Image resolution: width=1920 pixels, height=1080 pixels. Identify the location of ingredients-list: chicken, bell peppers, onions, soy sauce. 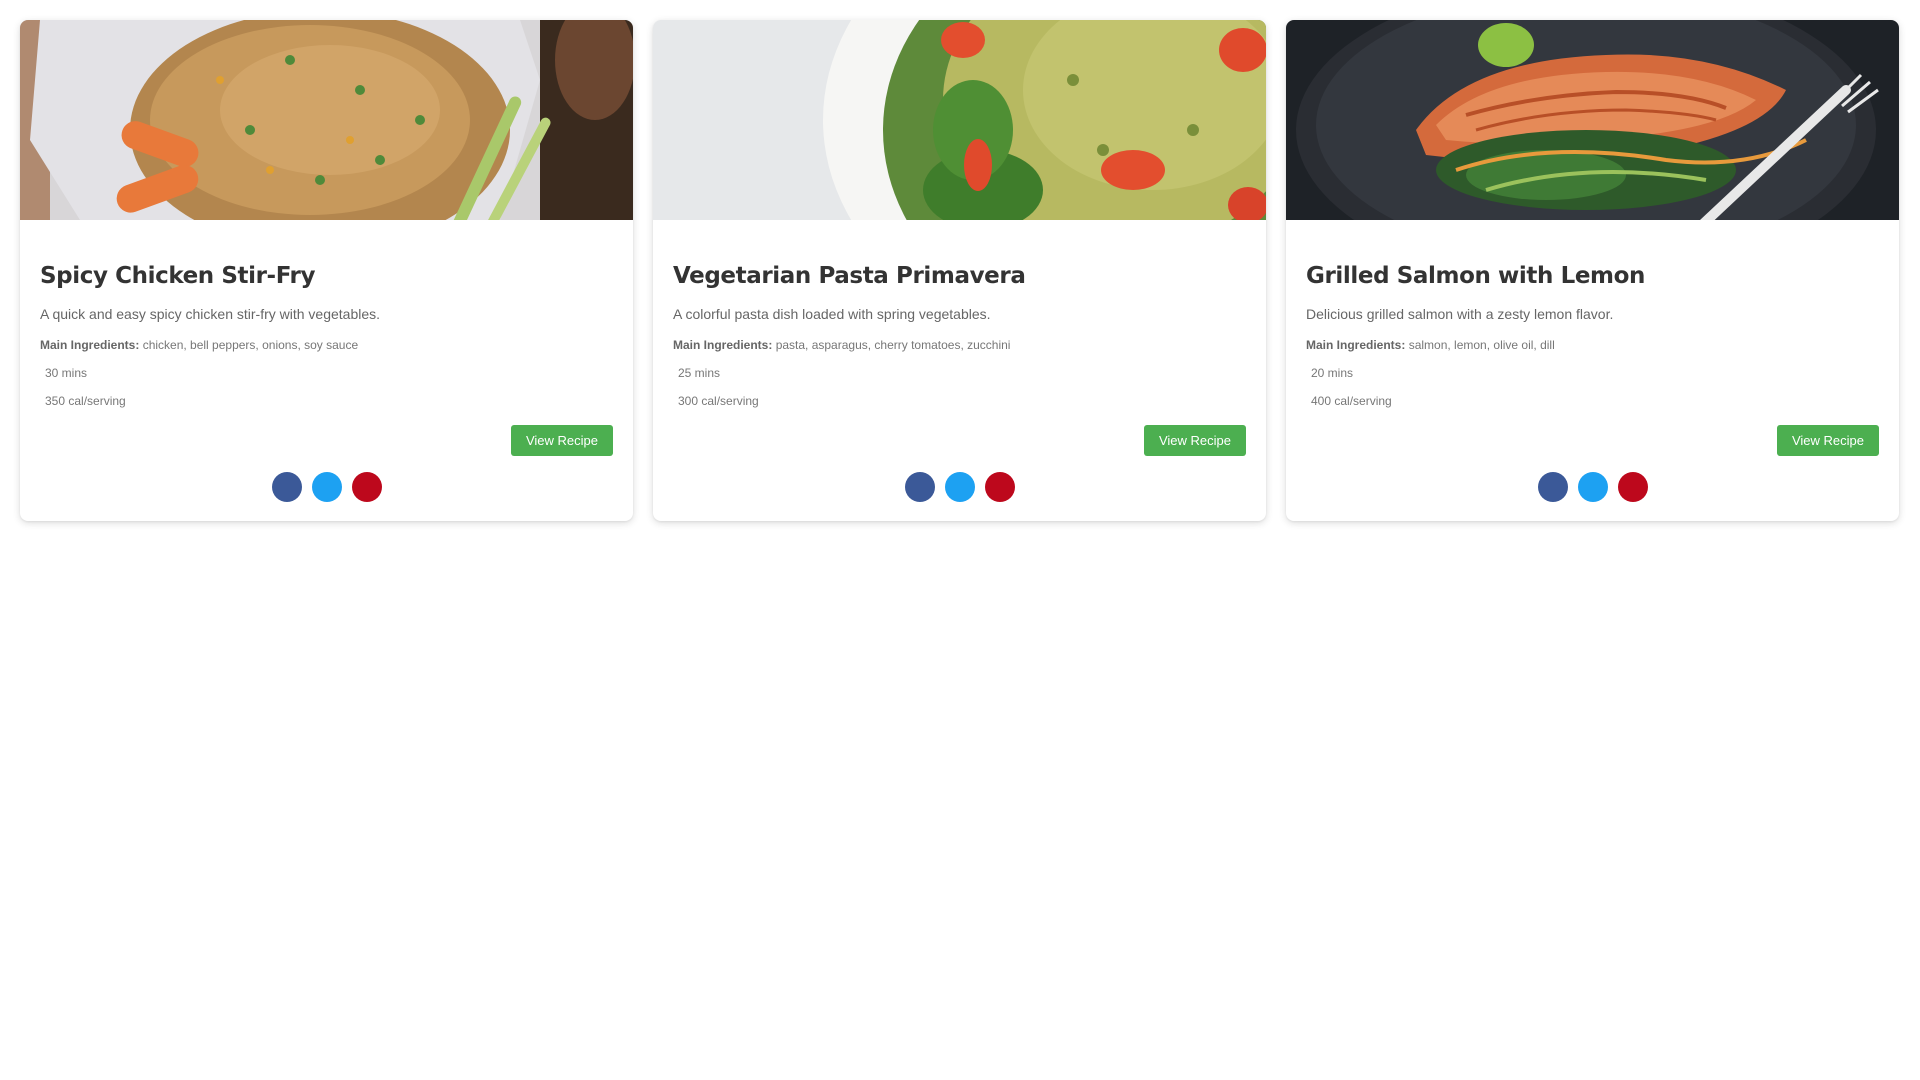
(250, 345).